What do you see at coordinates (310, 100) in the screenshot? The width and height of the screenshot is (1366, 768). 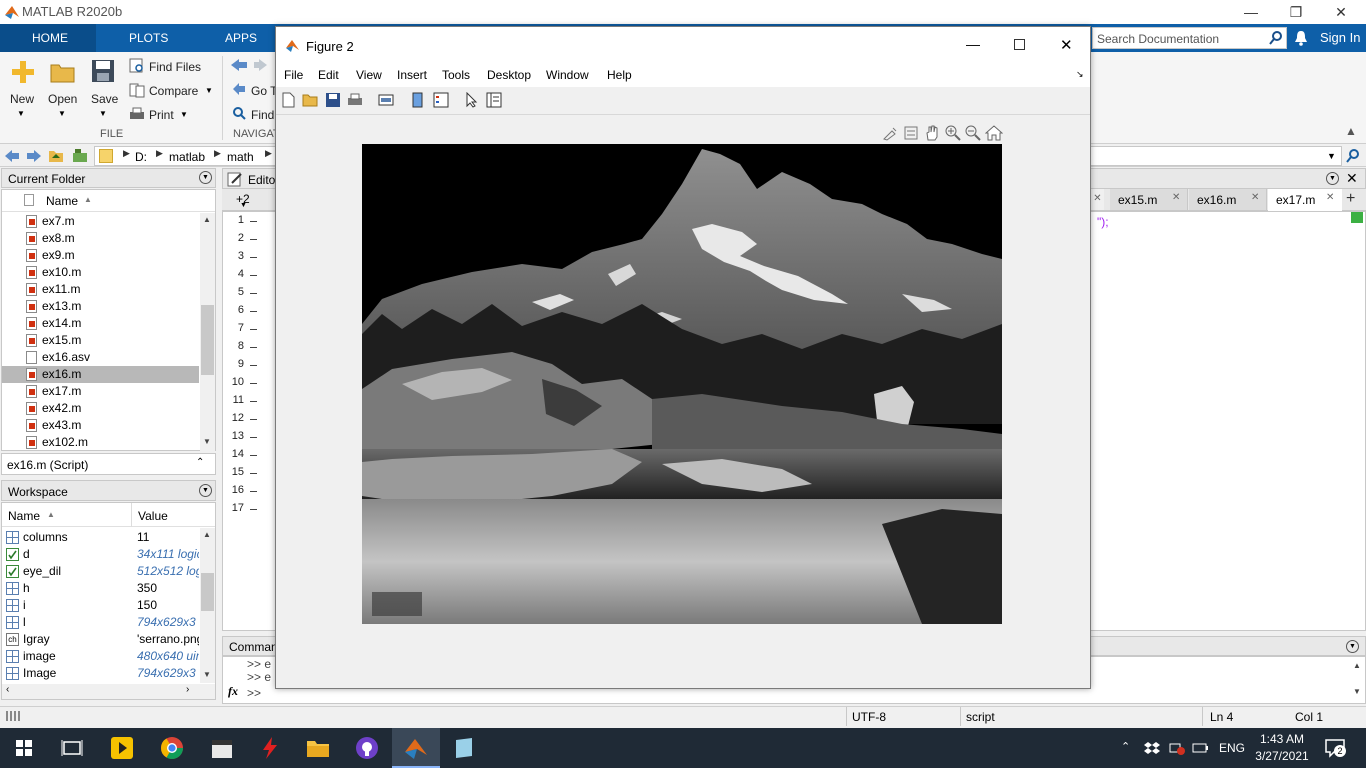 I see `open-file-icon` at bounding box center [310, 100].